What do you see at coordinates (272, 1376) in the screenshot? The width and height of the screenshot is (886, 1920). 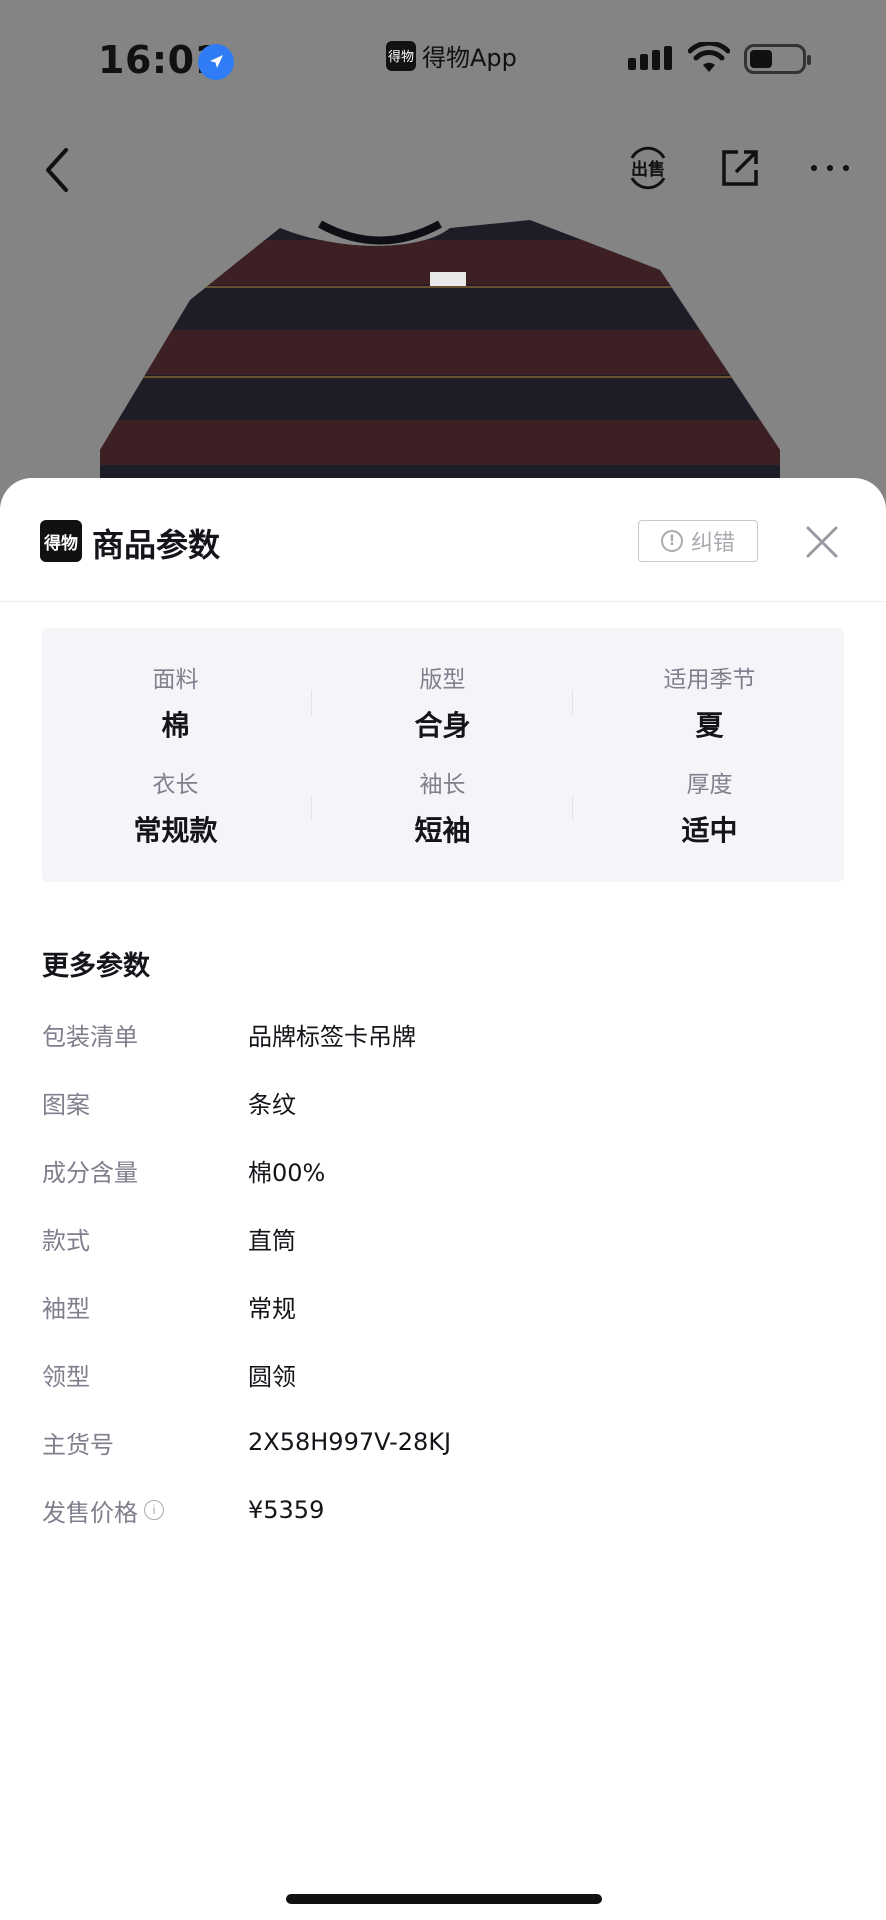 I see `spec-value: 圆领` at bounding box center [272, 1376].